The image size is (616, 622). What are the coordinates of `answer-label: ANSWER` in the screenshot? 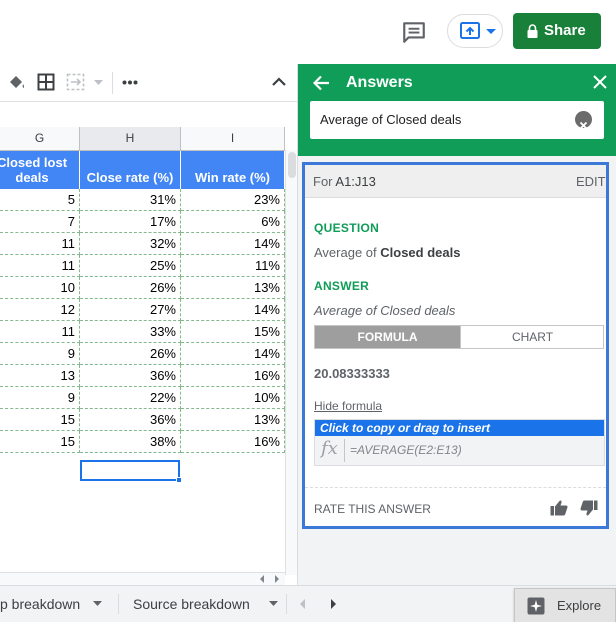 It's located at (342, 286).